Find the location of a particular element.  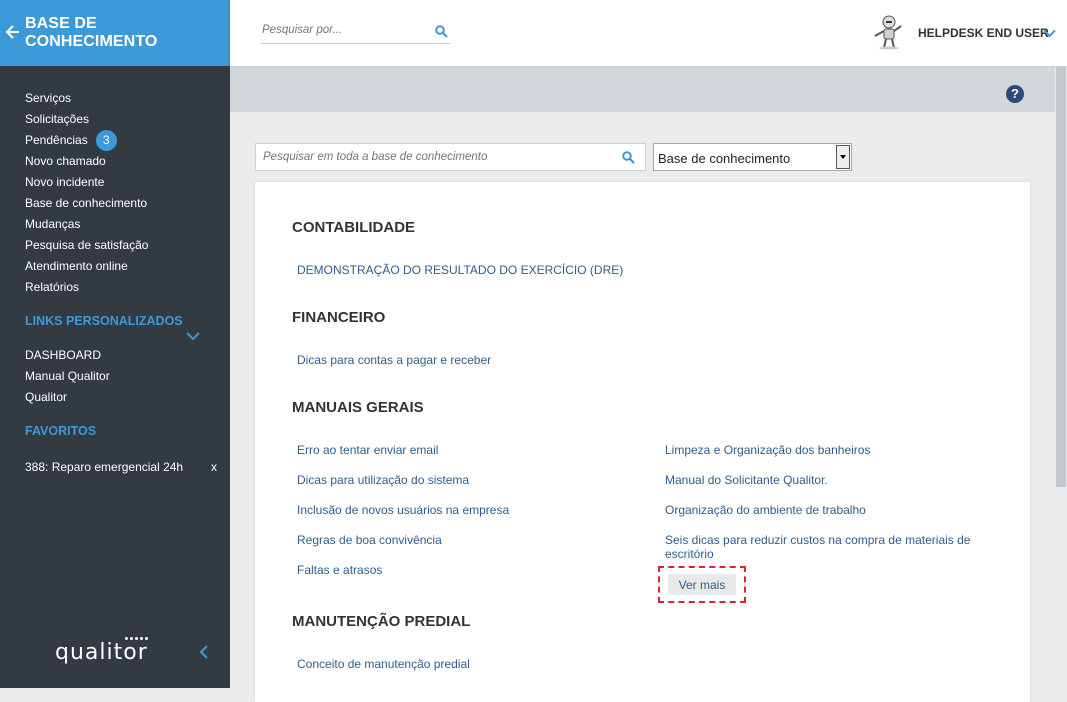

article-link: Organização do ambiente de trabalho is located at coordinates (765, 510).